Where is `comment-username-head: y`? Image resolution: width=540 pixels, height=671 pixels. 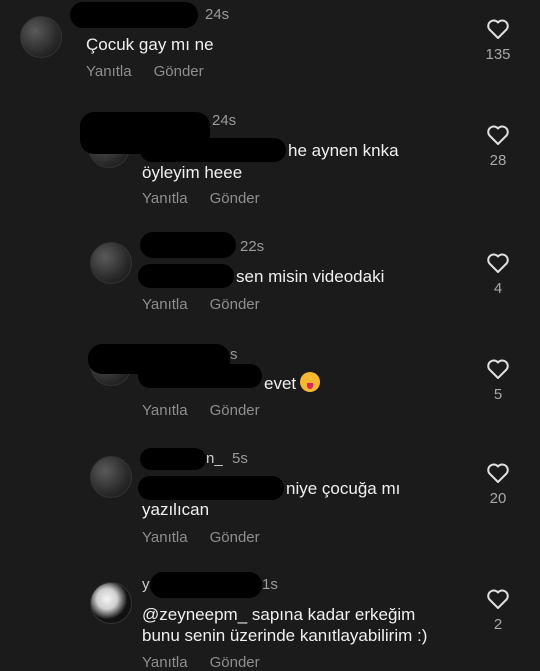 comment-username-head: y is located at coordinates (146, 584).